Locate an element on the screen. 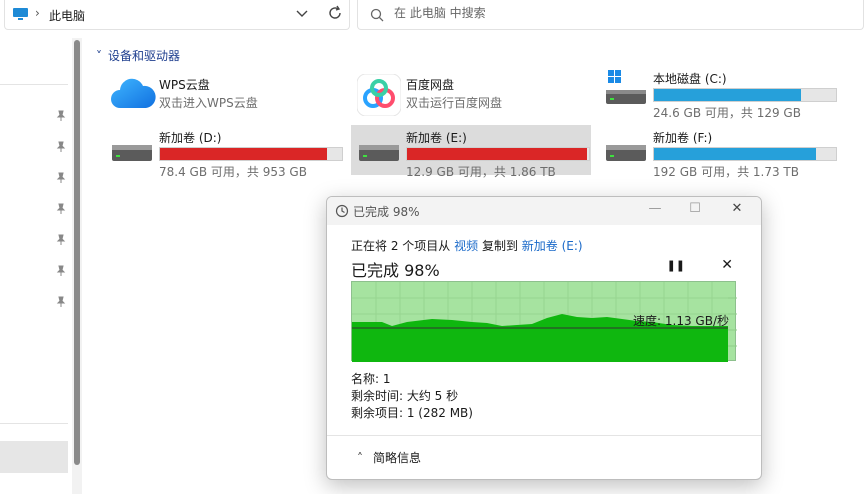  drive-subtitle: 双击进入WPS云盘 is located at coordinates (208, 103).